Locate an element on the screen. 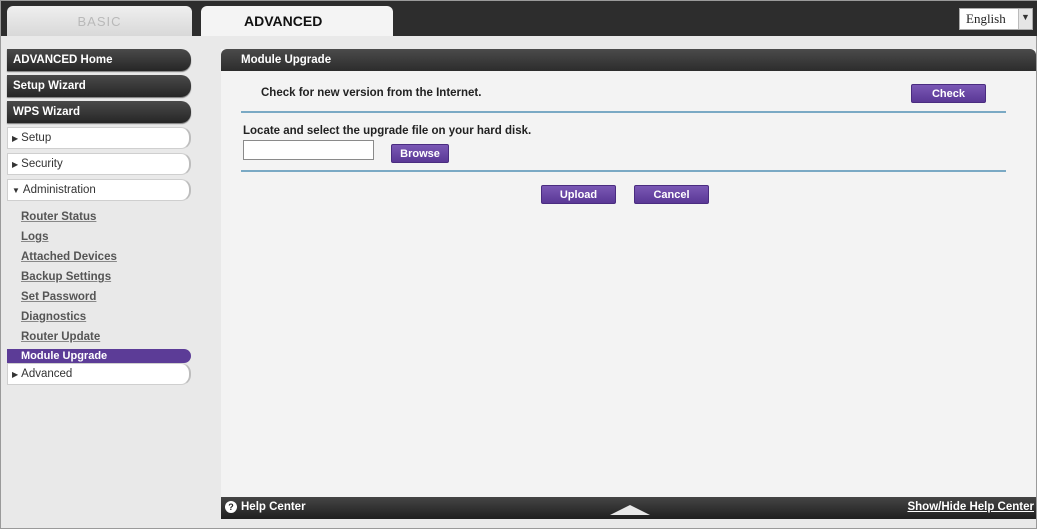 This screenshot has width=1037, height=529. sidebar-item-router-update: Router Update is located at coordinates (107, 337).